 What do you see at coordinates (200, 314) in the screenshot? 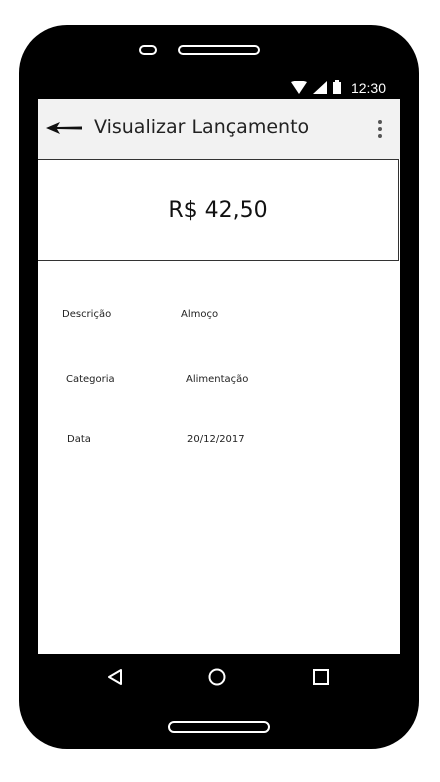
I see `description-value: Almoço` at bounding box center [200, 314].